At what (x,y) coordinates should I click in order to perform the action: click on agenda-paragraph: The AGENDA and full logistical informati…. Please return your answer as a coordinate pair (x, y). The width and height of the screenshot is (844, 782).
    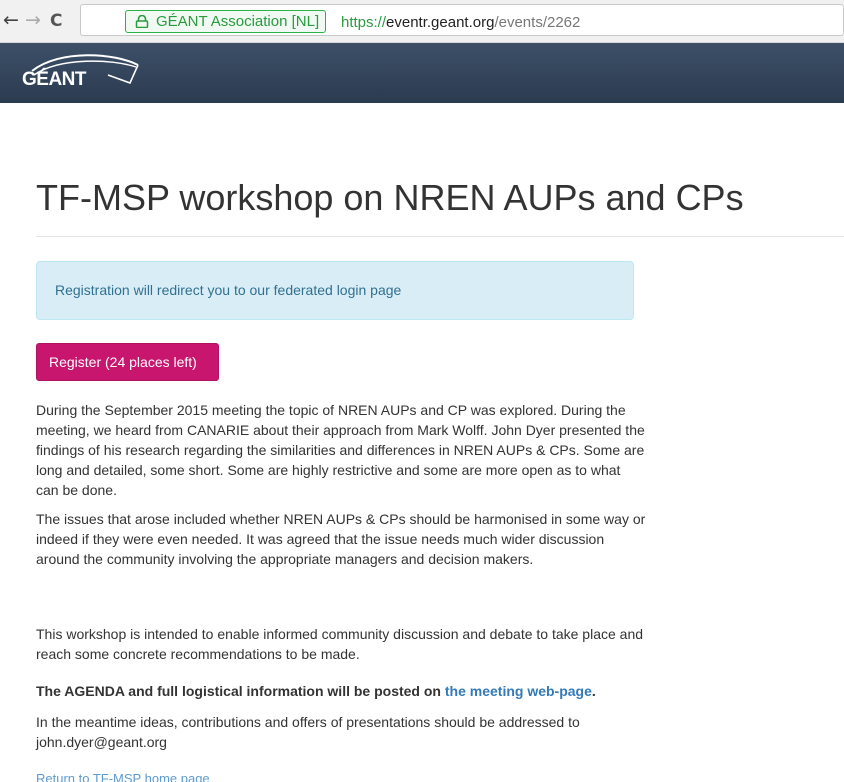
    Looking at the image, I should click on (341, 691).